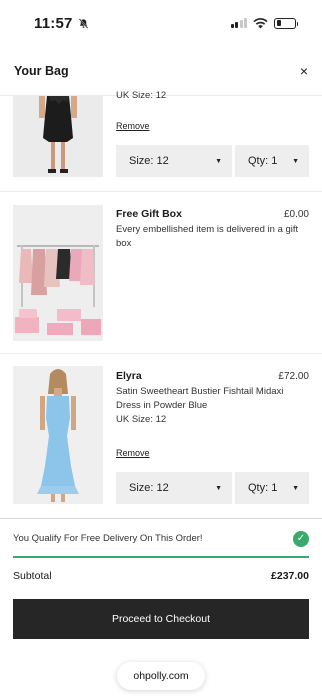 The image size is (322, 700). Describe the element at coordinates (129, 376) in the screenshot. I see `item-name: Elyra` at that location.